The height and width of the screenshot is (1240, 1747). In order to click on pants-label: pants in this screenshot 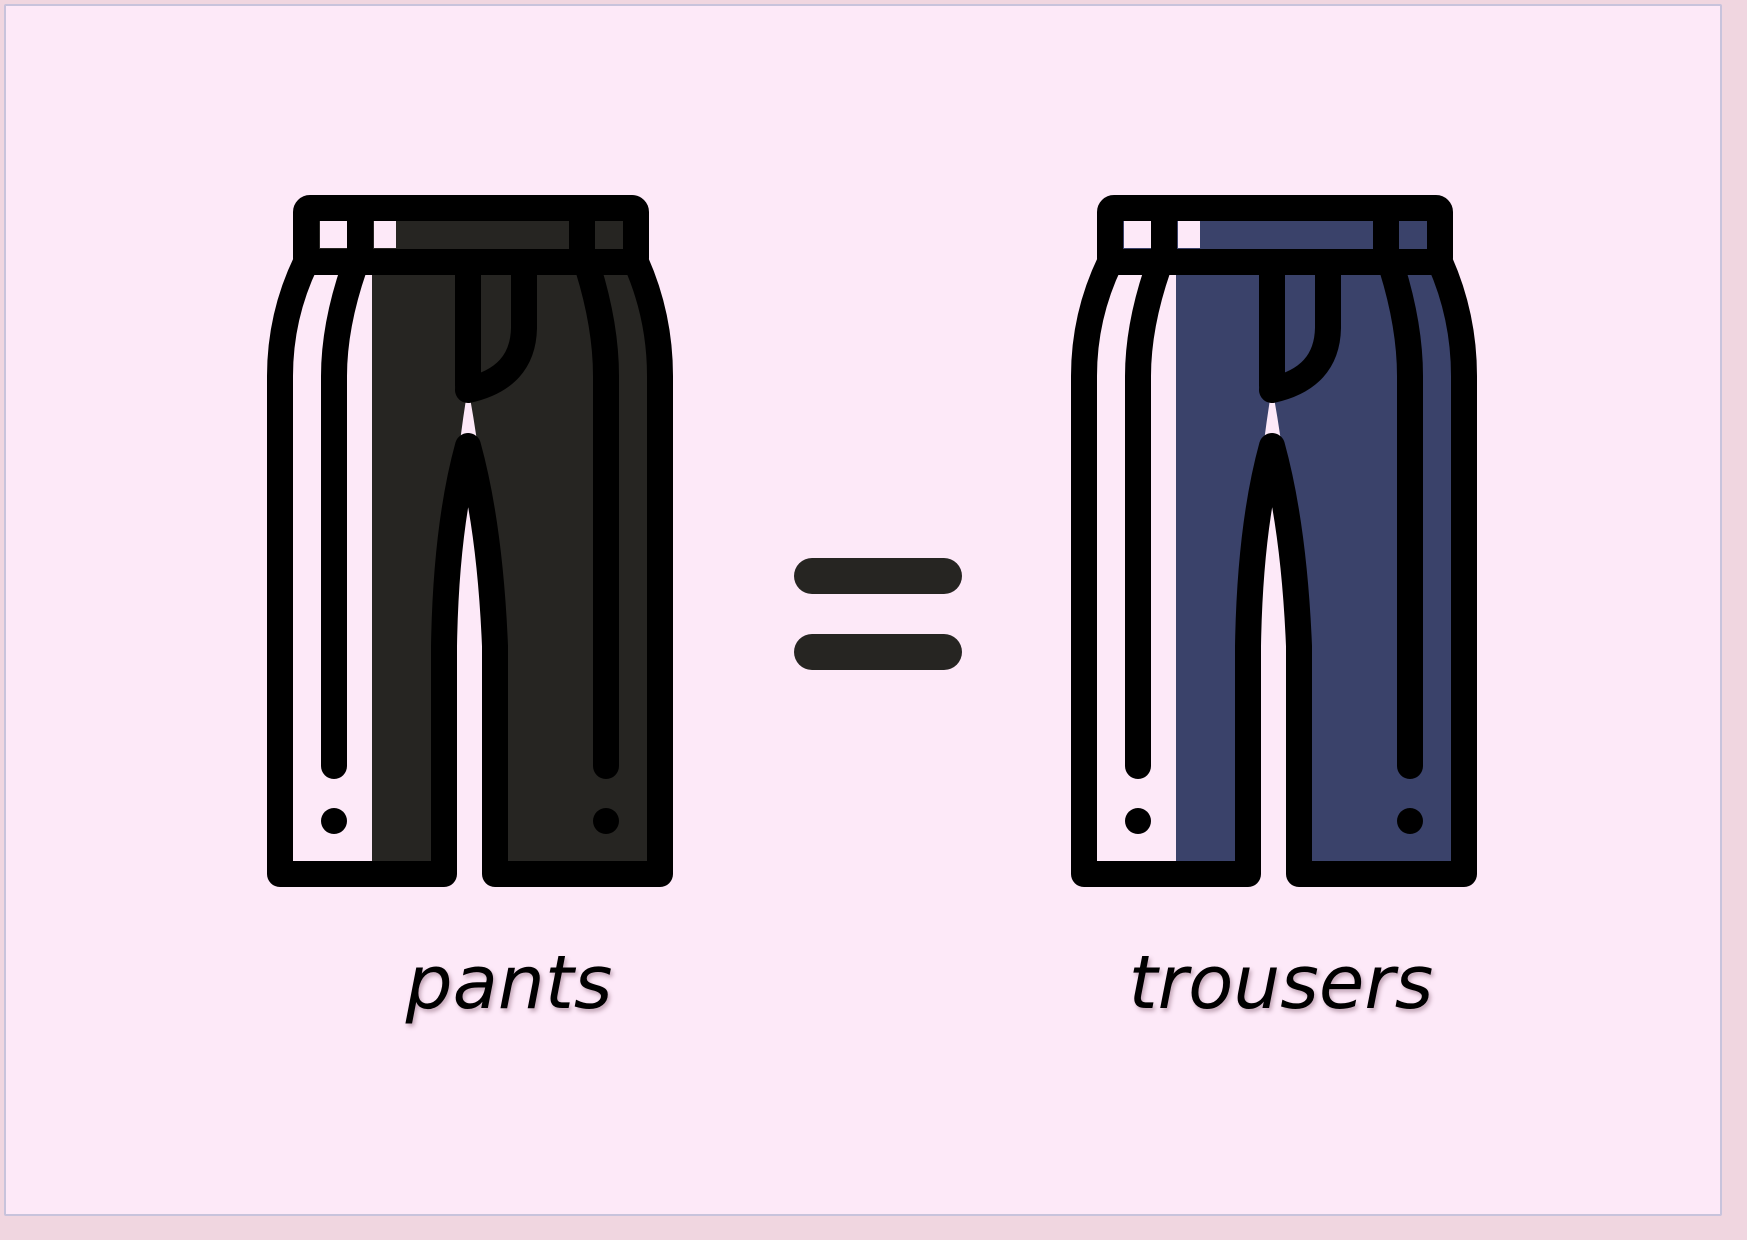, I will do `click(509, 983)`.